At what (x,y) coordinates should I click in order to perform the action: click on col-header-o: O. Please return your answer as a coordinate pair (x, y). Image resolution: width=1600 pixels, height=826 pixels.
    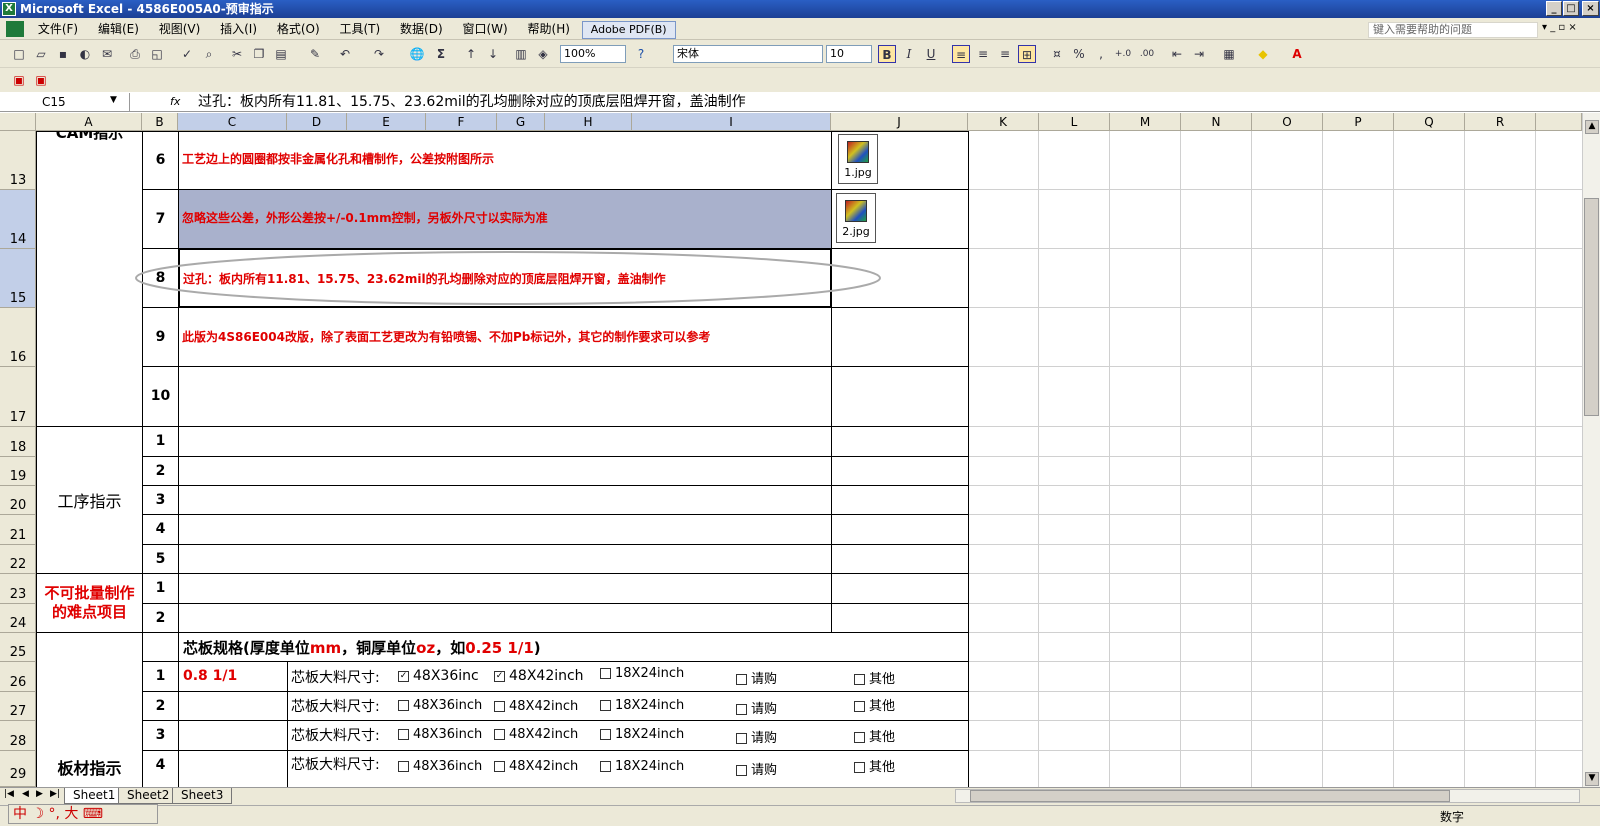
    Looking at the image, I should click on (1287, 122).